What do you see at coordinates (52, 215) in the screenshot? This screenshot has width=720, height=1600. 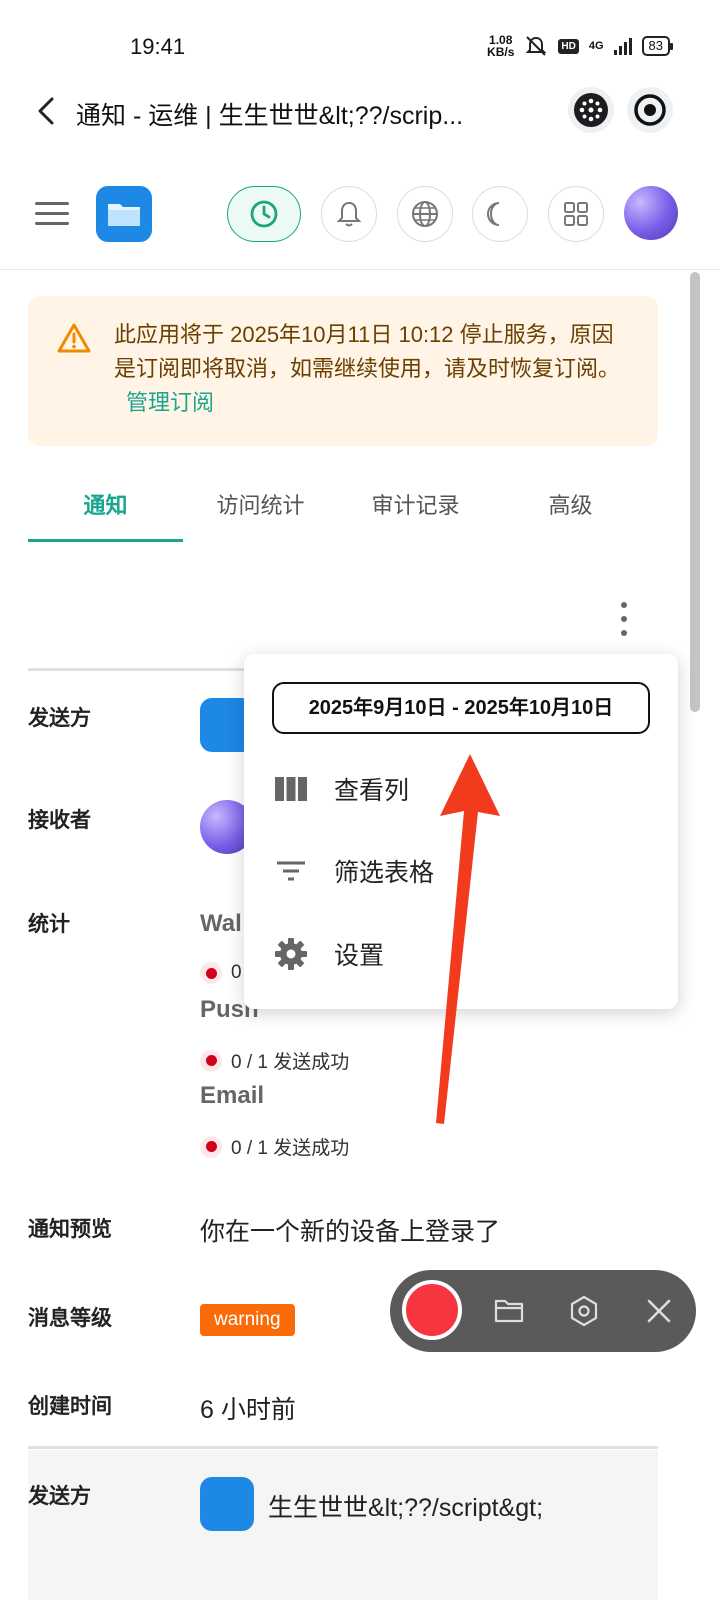 I see `menu-icon` at bounding box center [52, 215].